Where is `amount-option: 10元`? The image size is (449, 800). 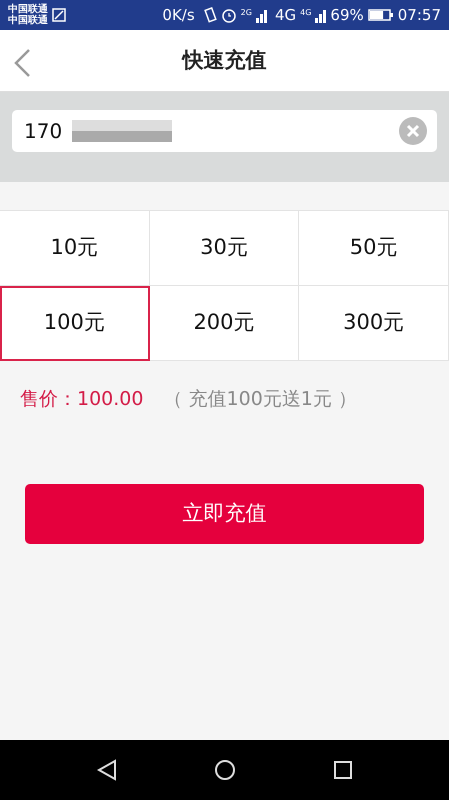
amount-option: 10元 is located at coordinates (75, 248).